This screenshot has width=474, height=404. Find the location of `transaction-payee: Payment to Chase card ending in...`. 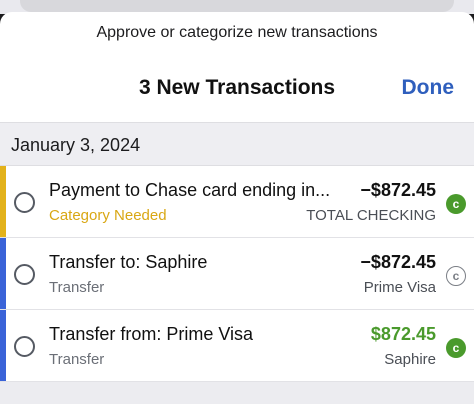

transaction-payee: Payment to Chase card ending in... is located at coordinates (190, 190).